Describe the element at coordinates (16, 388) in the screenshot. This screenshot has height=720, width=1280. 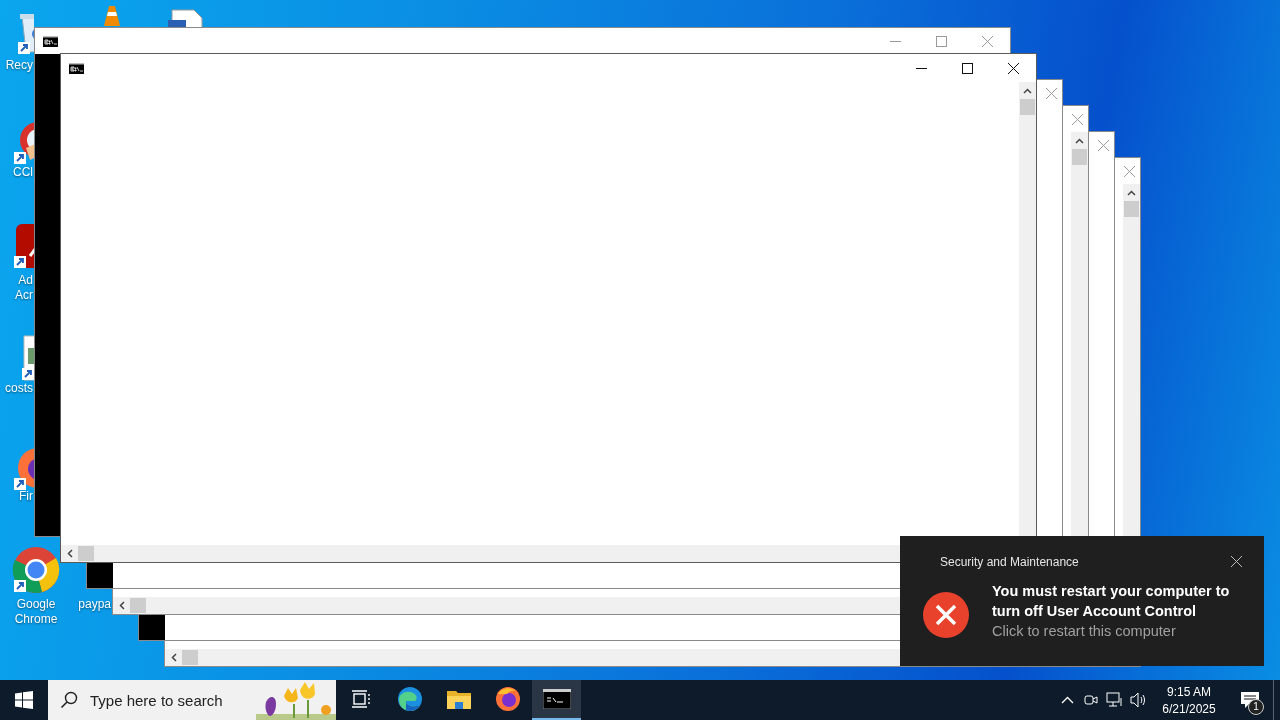
I see `desktop-icon-label: costs` at that location.